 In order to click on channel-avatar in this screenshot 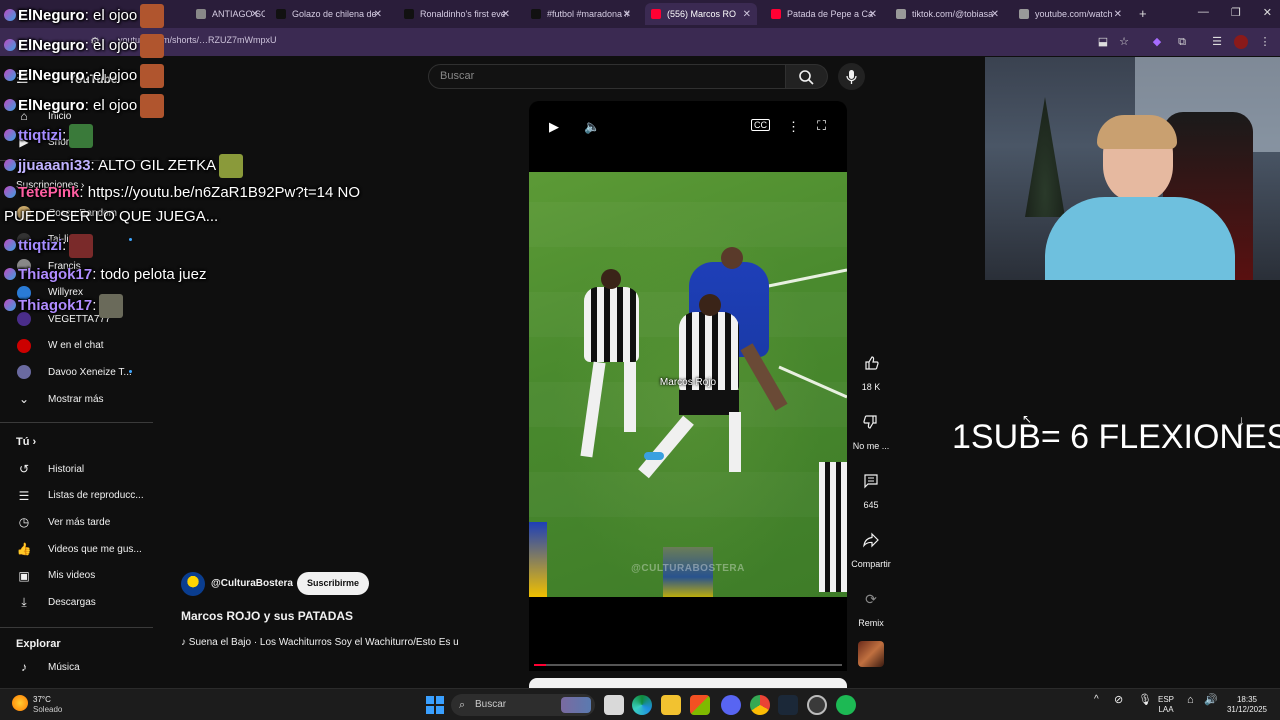, I will do `click(193, 584)`.